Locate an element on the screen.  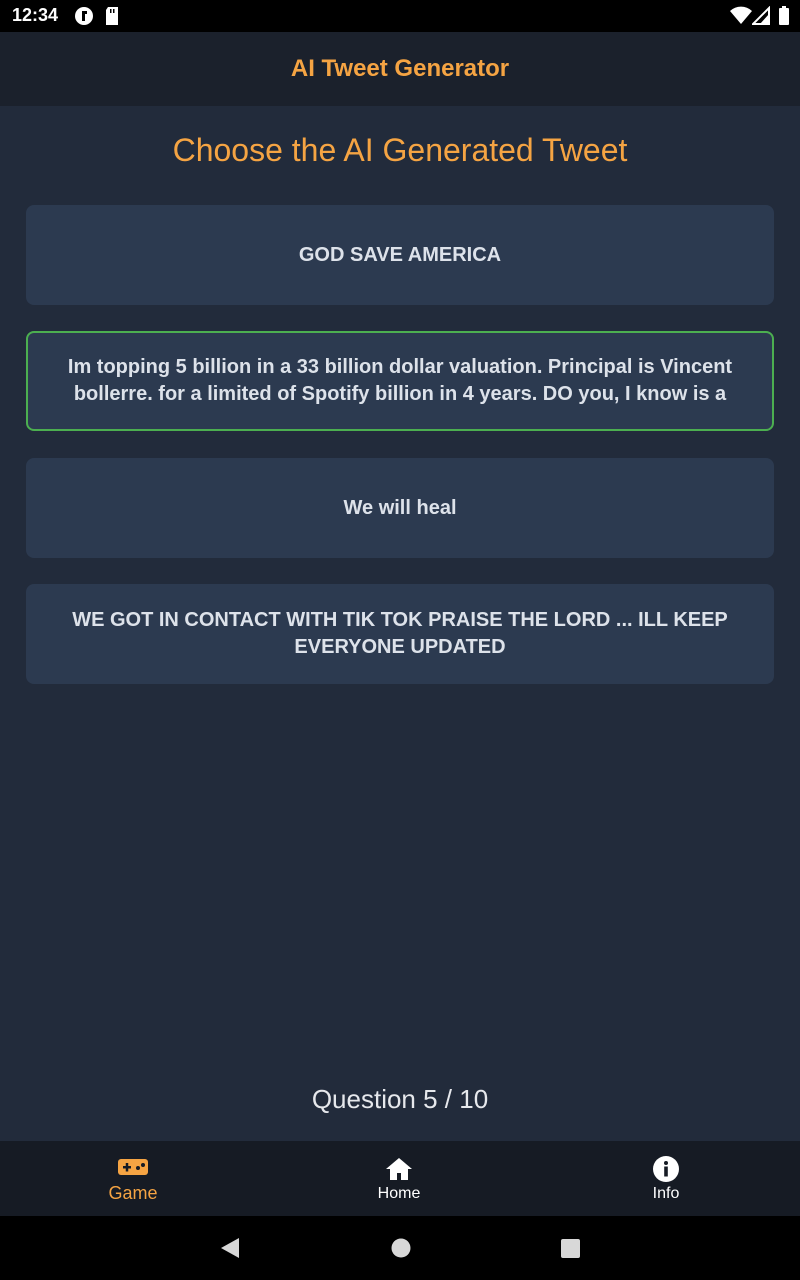
nav-item-game: Game is located at coordinates (133, 1178).